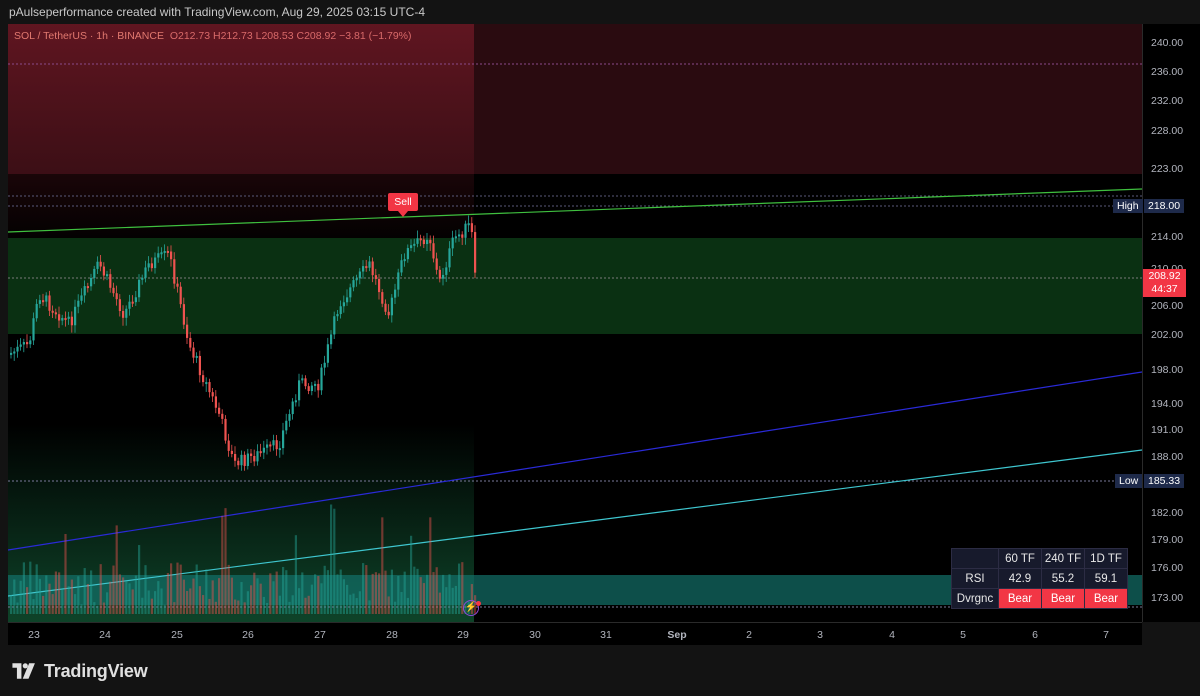  What do you see at coordinates (1020, 578) in the screenshot?
I see `rsi-value: 42.9` at bounding box center [1020, 578].